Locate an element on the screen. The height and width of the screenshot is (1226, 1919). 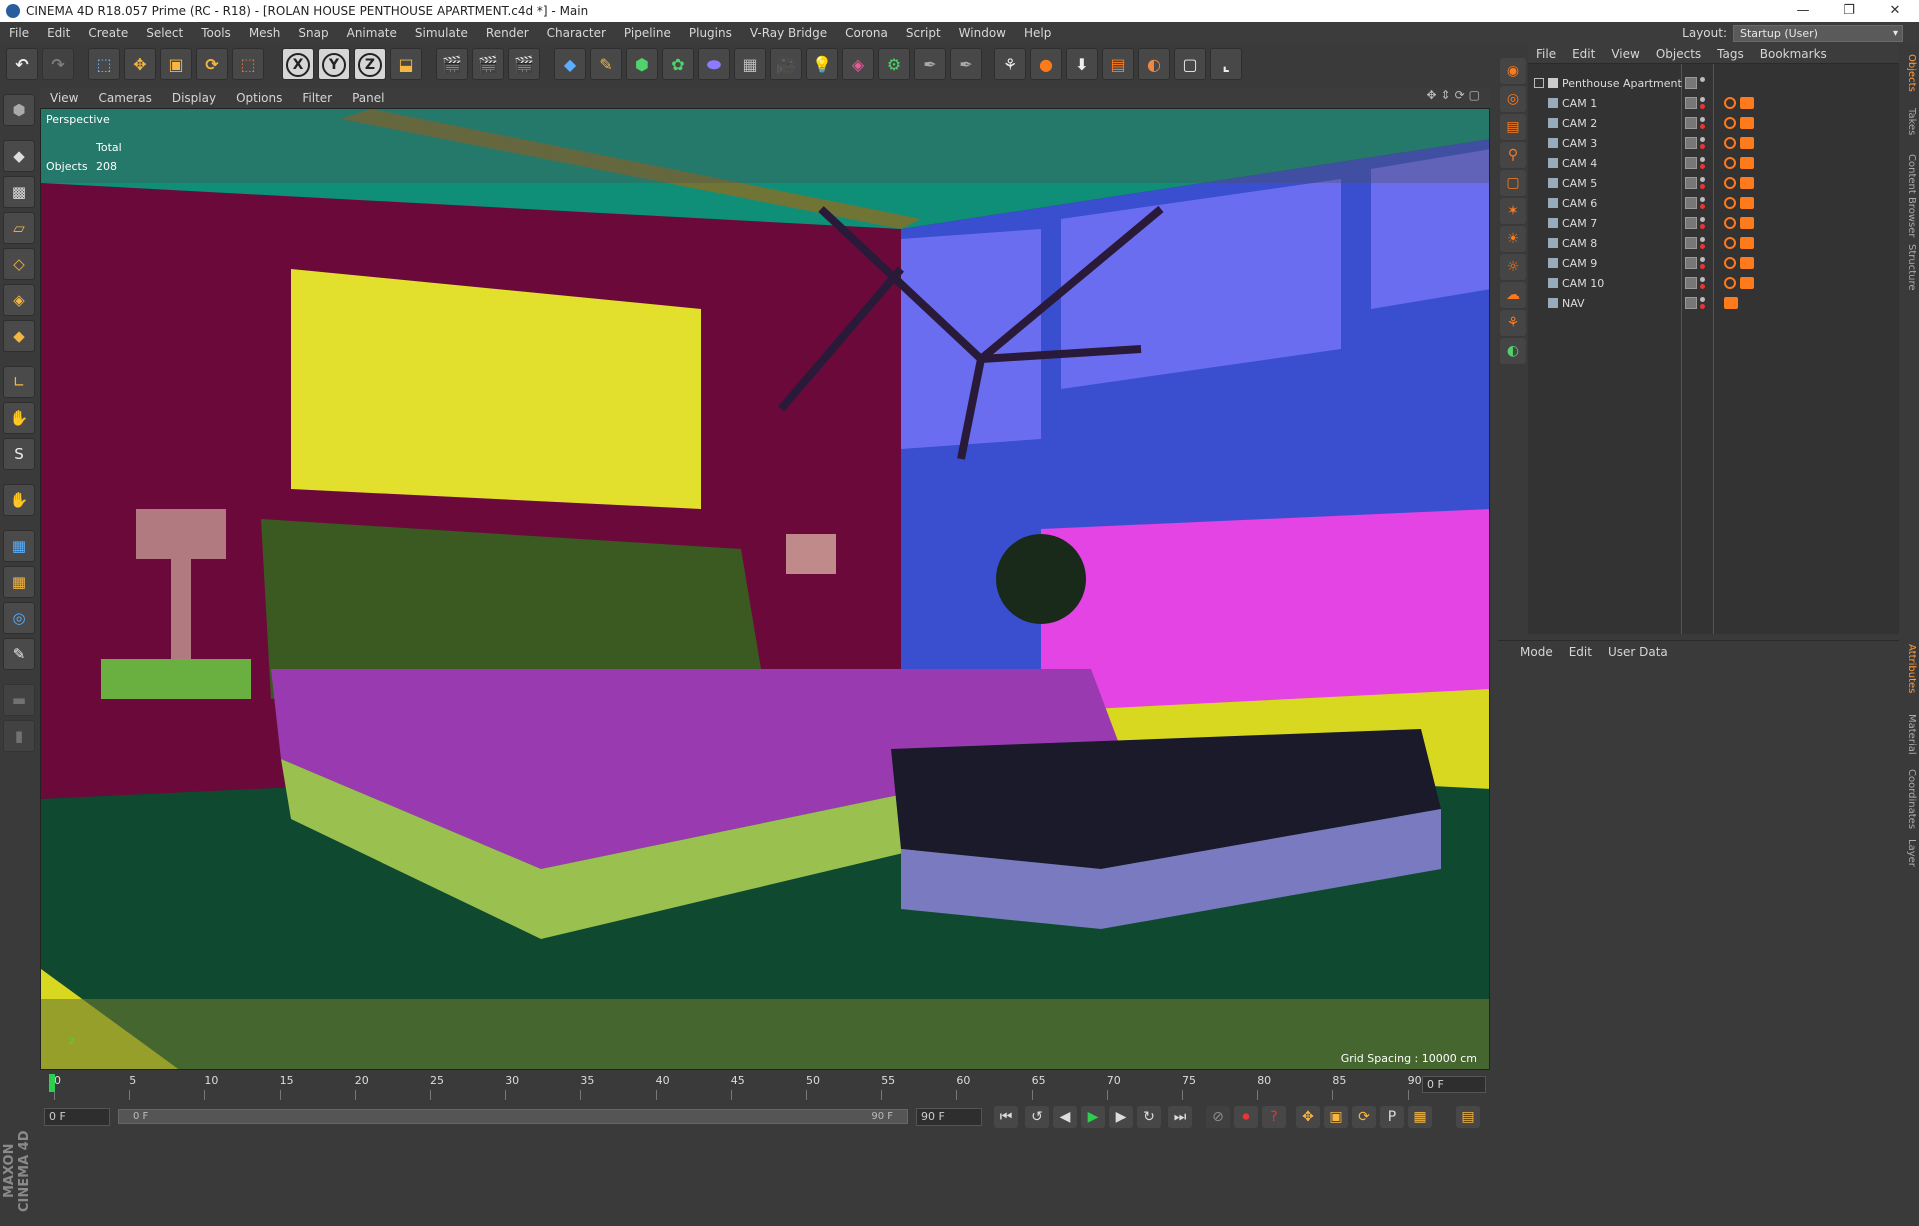
close-button: ✕ is located at coordinates (1895, 11).